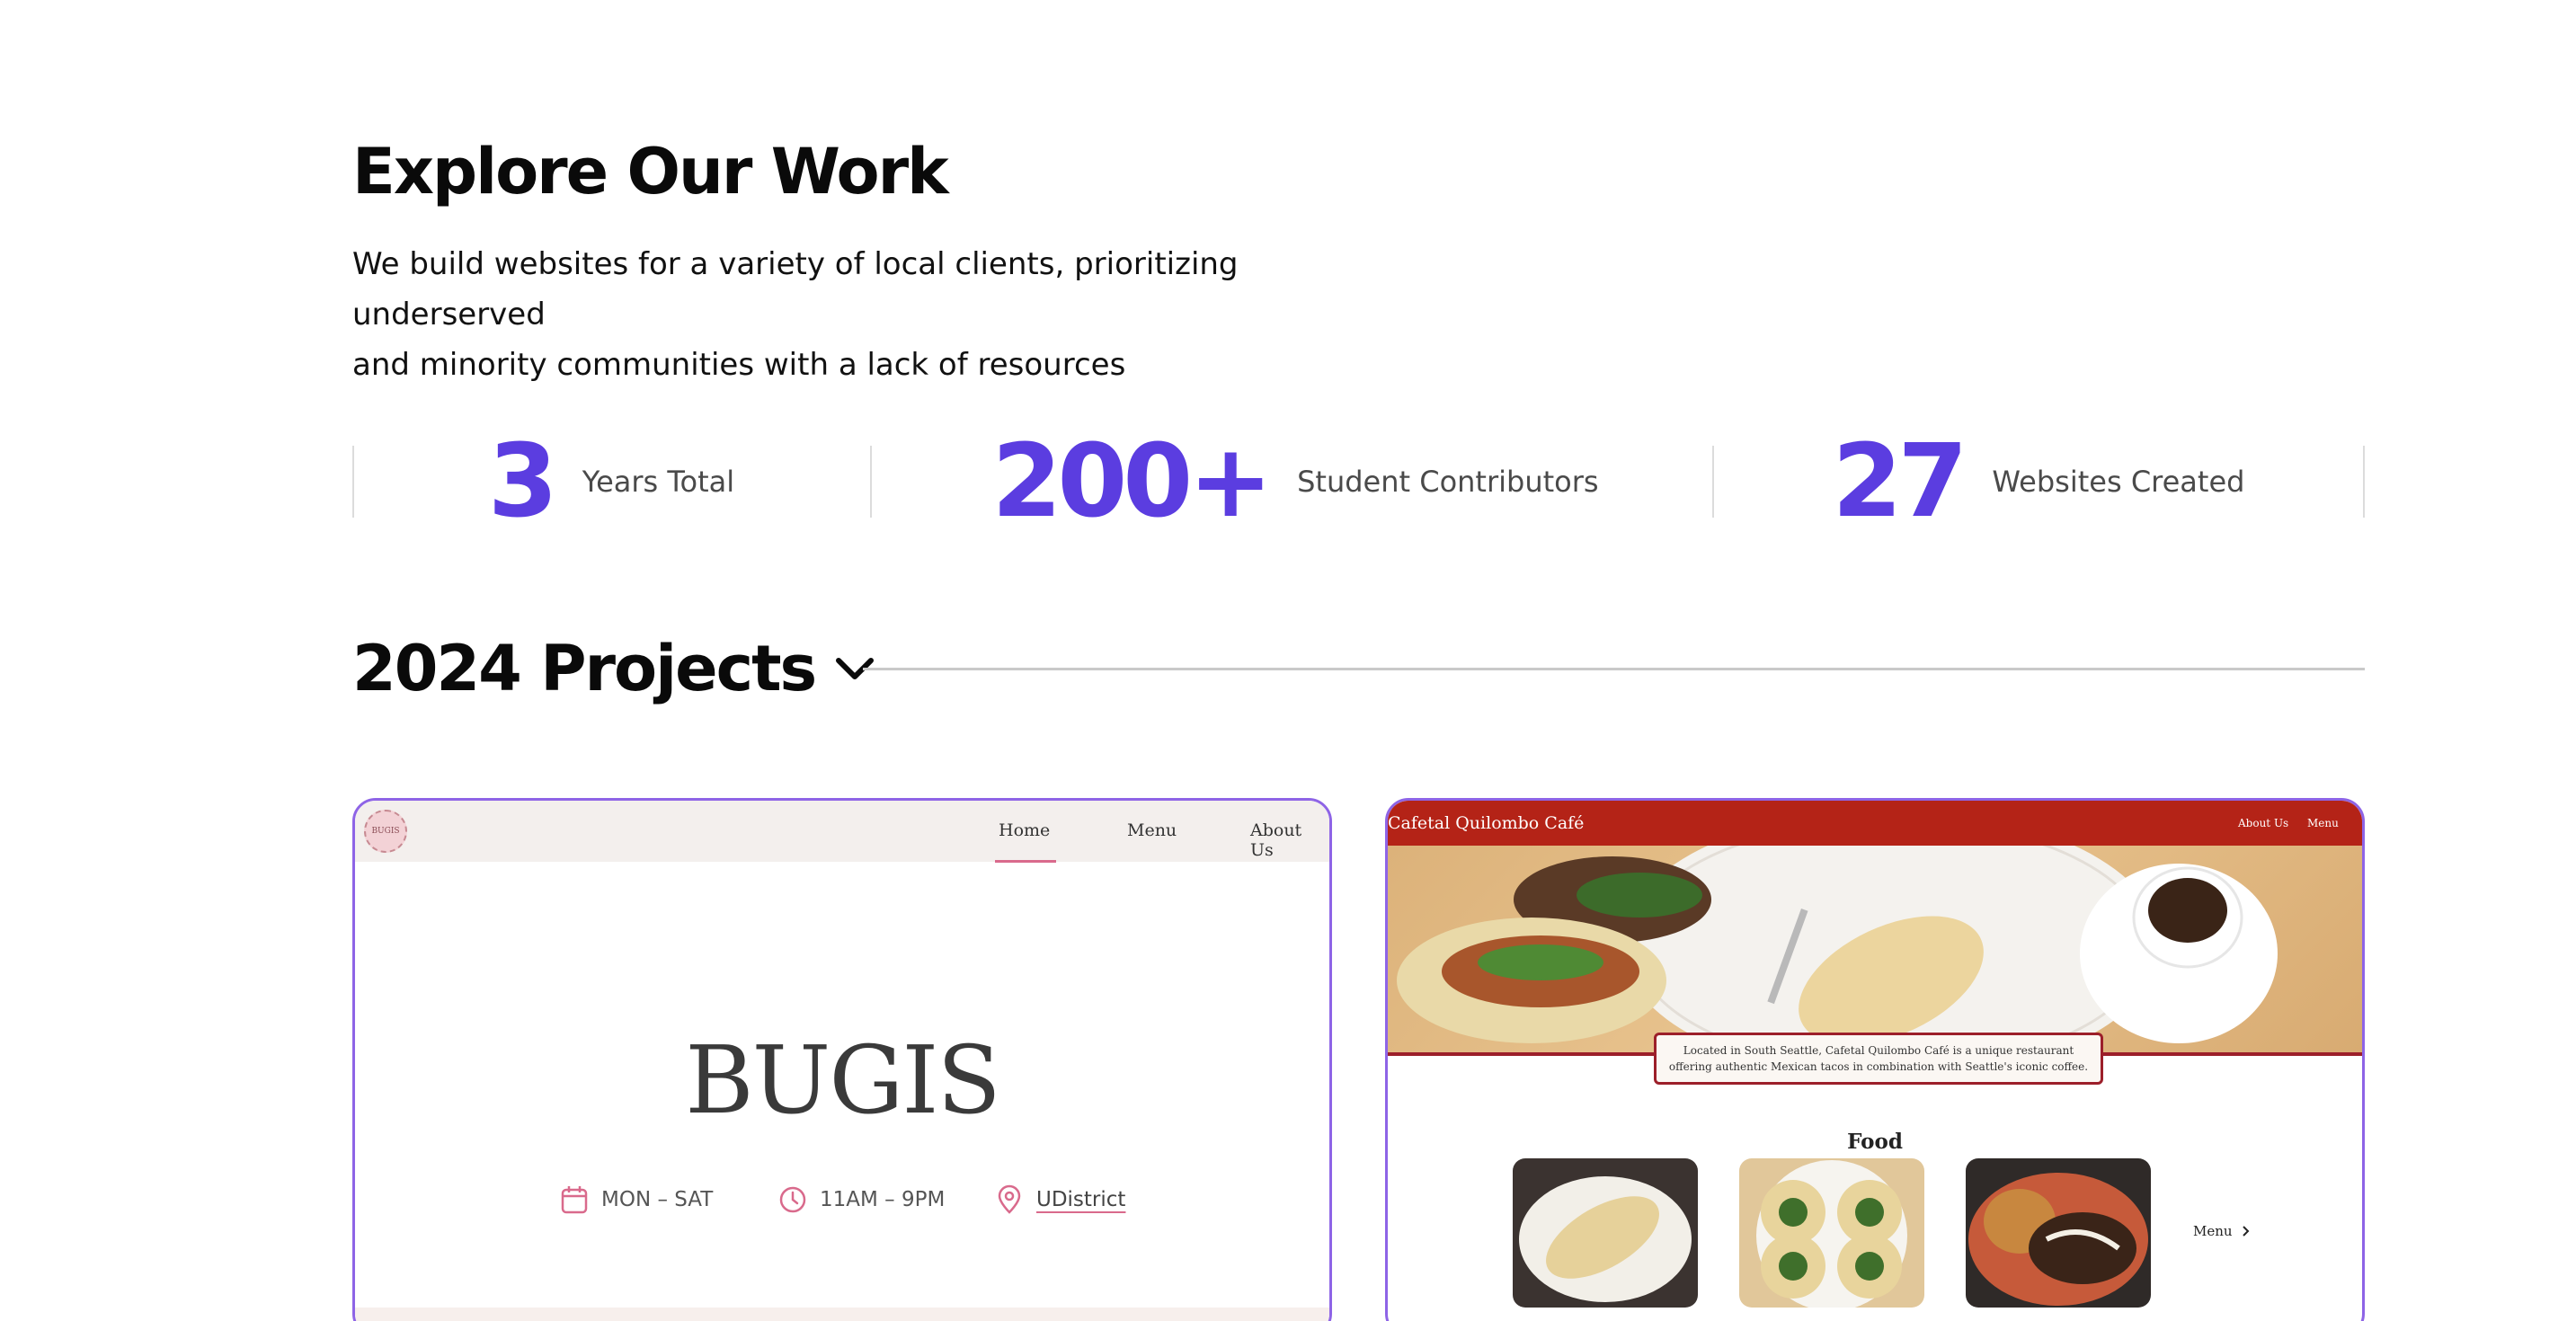 Image resolution: width=2576 pixels, height=1321 pixels. Describe the element at coordinates (1875, 823) in the screenshot. I see `cafe-navbar: Cafetal Quilombo Café About Us Menu` at that location.